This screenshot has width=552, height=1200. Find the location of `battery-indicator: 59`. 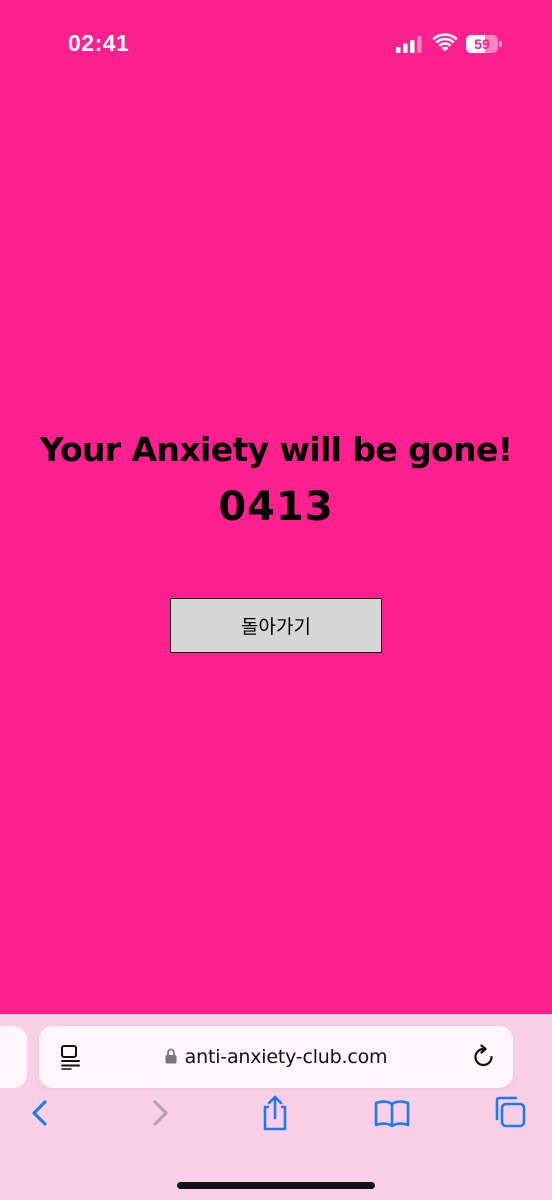

battery-indicator: 59 is located at coordinates (484, 44).